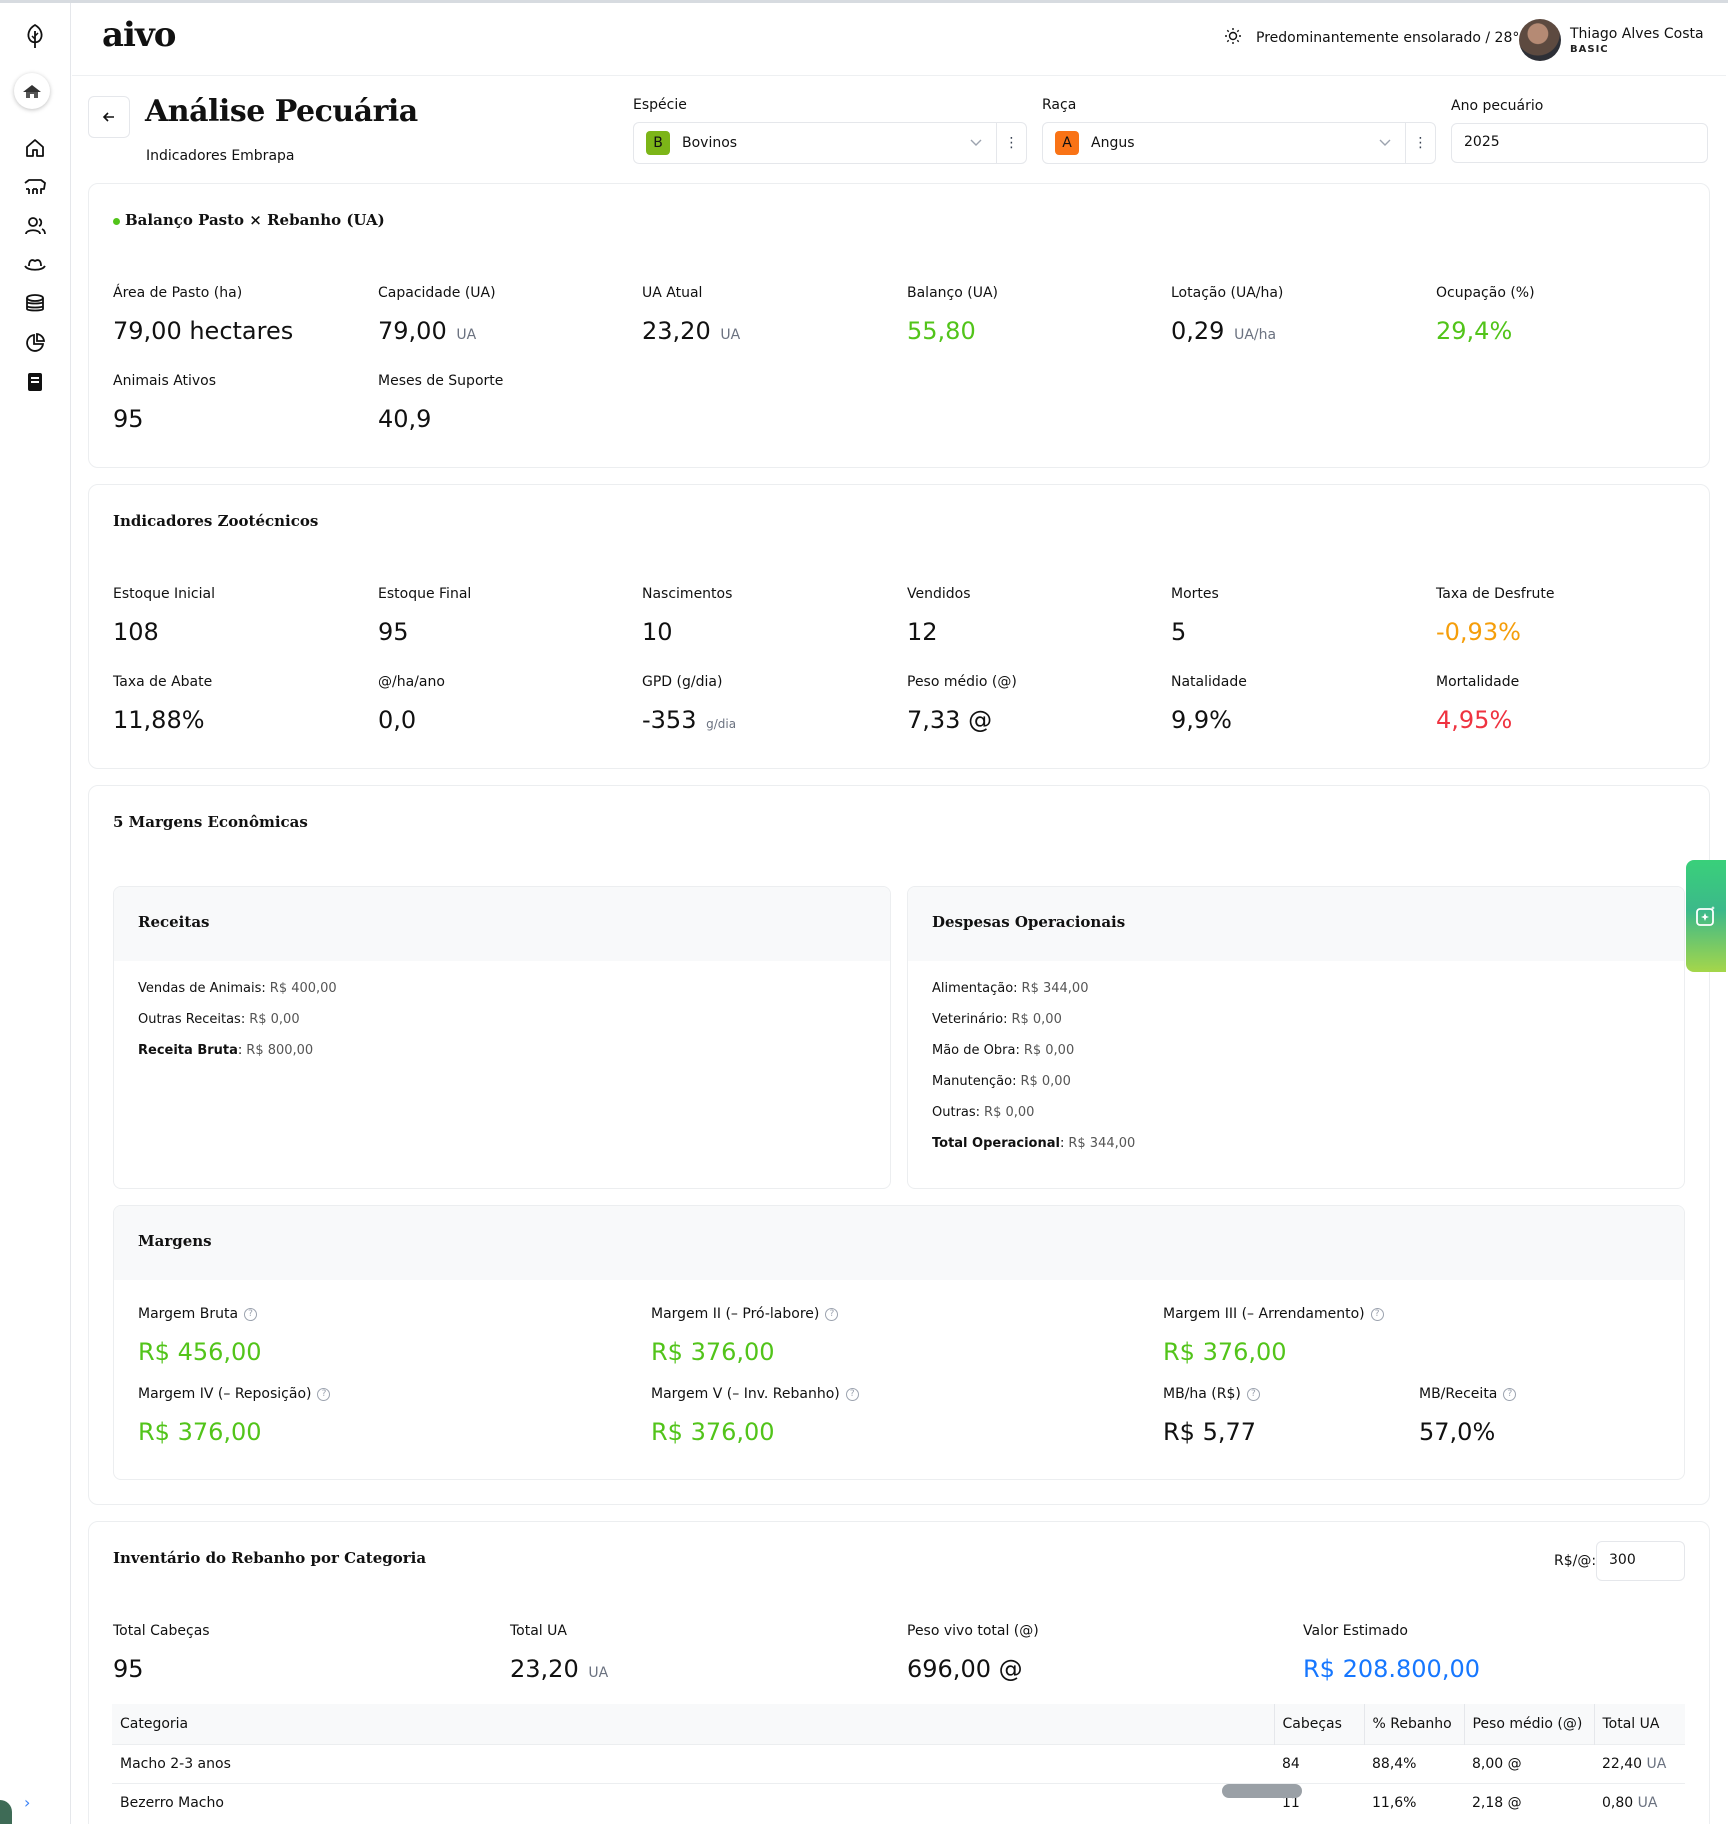  What do you see at coordinates (161, 1631) in the screenshot?
I see `metric-label: Total Cabeças` at bounding box center [161, 1631].